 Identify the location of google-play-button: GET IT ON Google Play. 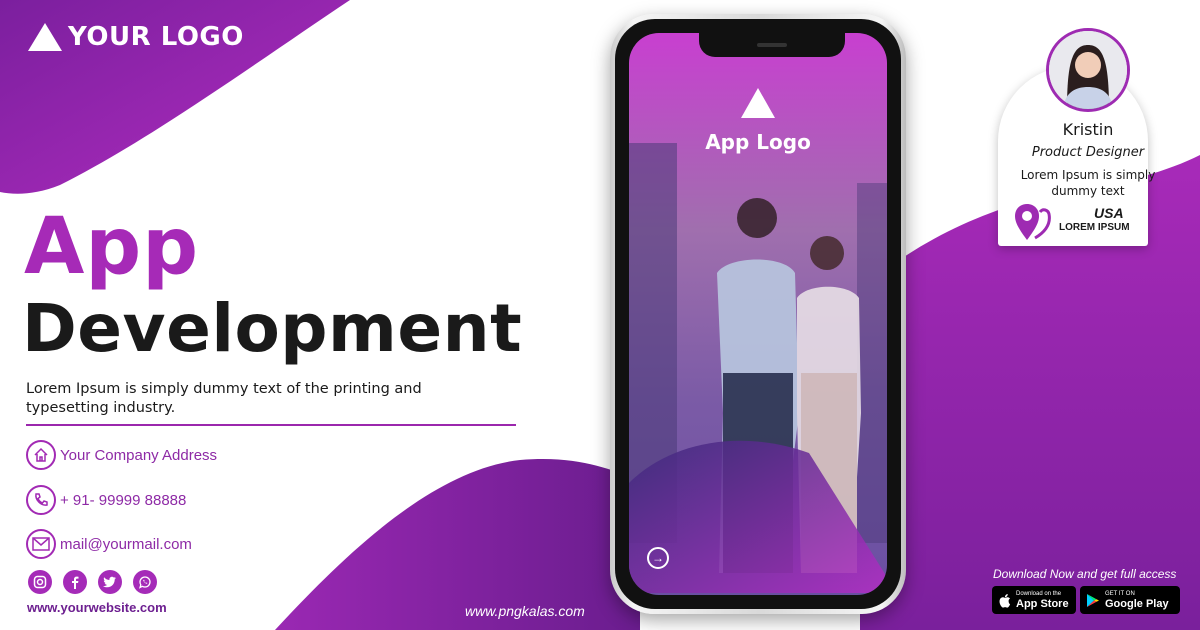
(1130, 600).